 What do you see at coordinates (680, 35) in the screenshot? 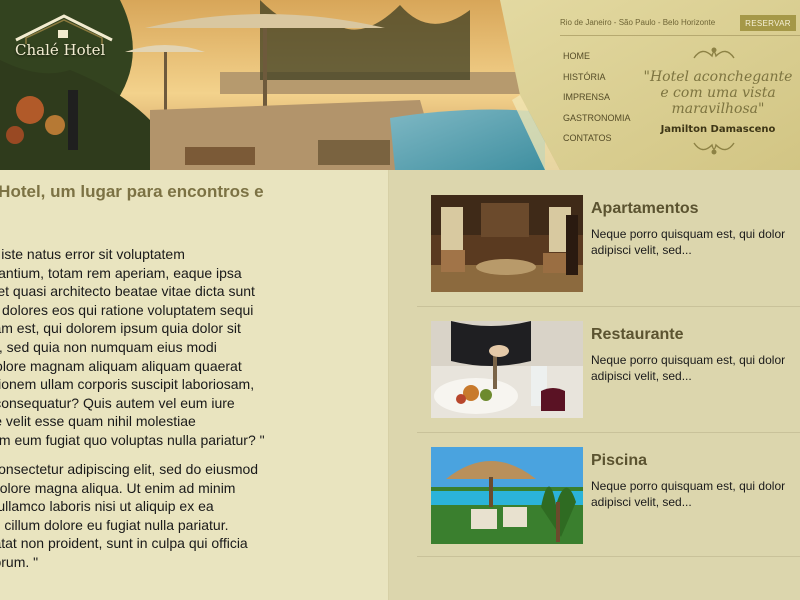
I see `topbar-divider` at bounding box center [680, 35].